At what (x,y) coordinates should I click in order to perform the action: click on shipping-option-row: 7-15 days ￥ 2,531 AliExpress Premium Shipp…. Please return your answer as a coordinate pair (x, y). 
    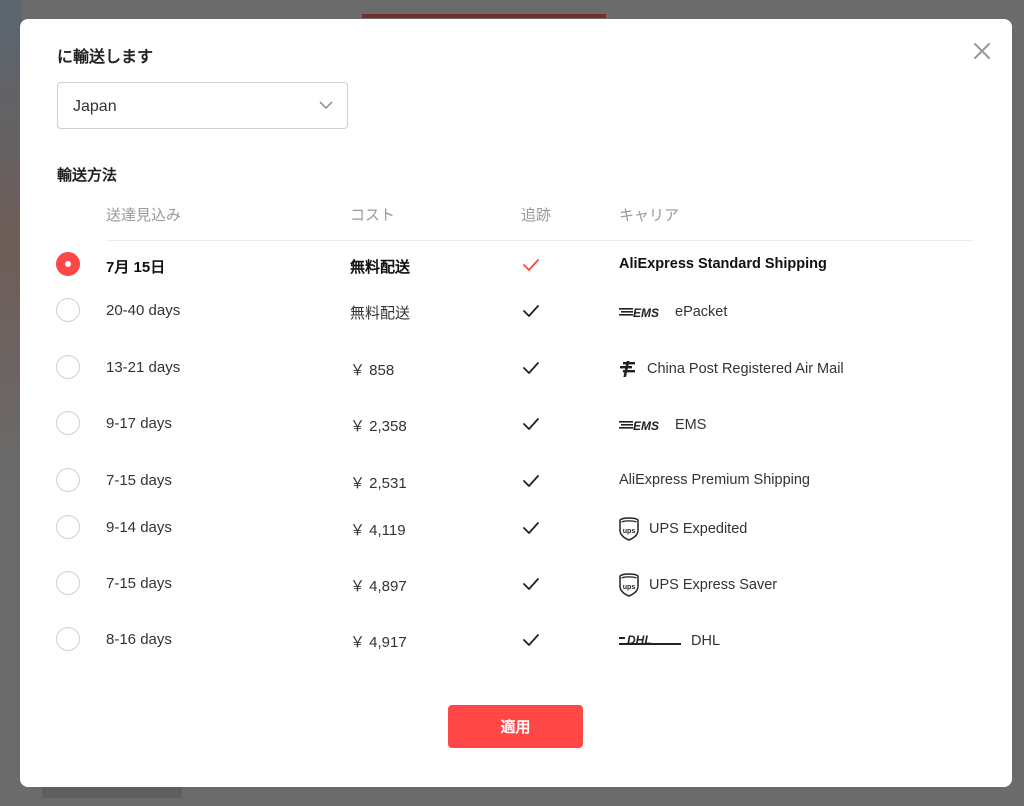
    Looking at the image, I should click on (516, 483).